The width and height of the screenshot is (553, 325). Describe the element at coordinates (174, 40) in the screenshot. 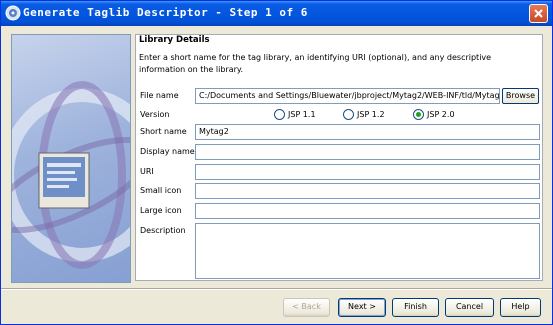

I see `section-heading: Library Details` at that location.